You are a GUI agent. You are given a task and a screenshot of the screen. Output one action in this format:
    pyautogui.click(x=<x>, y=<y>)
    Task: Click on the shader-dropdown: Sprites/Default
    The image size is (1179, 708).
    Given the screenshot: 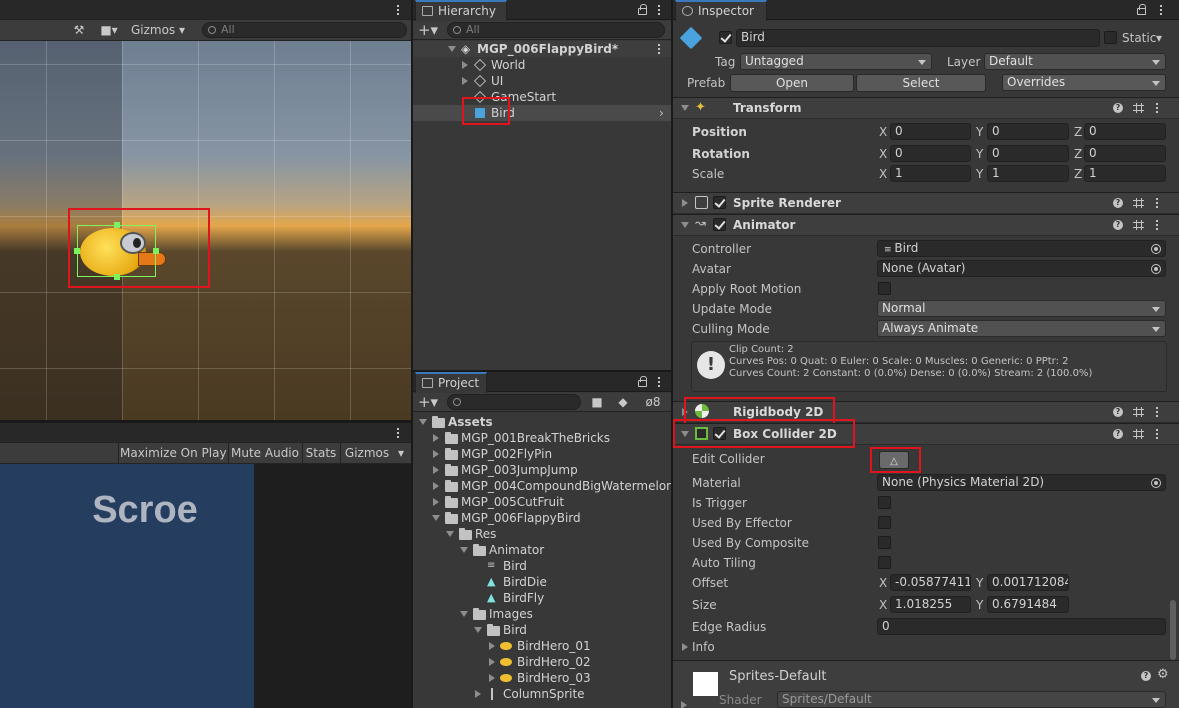 What is the action you would take?
    pyautogui.click(x=971, y=699)
    